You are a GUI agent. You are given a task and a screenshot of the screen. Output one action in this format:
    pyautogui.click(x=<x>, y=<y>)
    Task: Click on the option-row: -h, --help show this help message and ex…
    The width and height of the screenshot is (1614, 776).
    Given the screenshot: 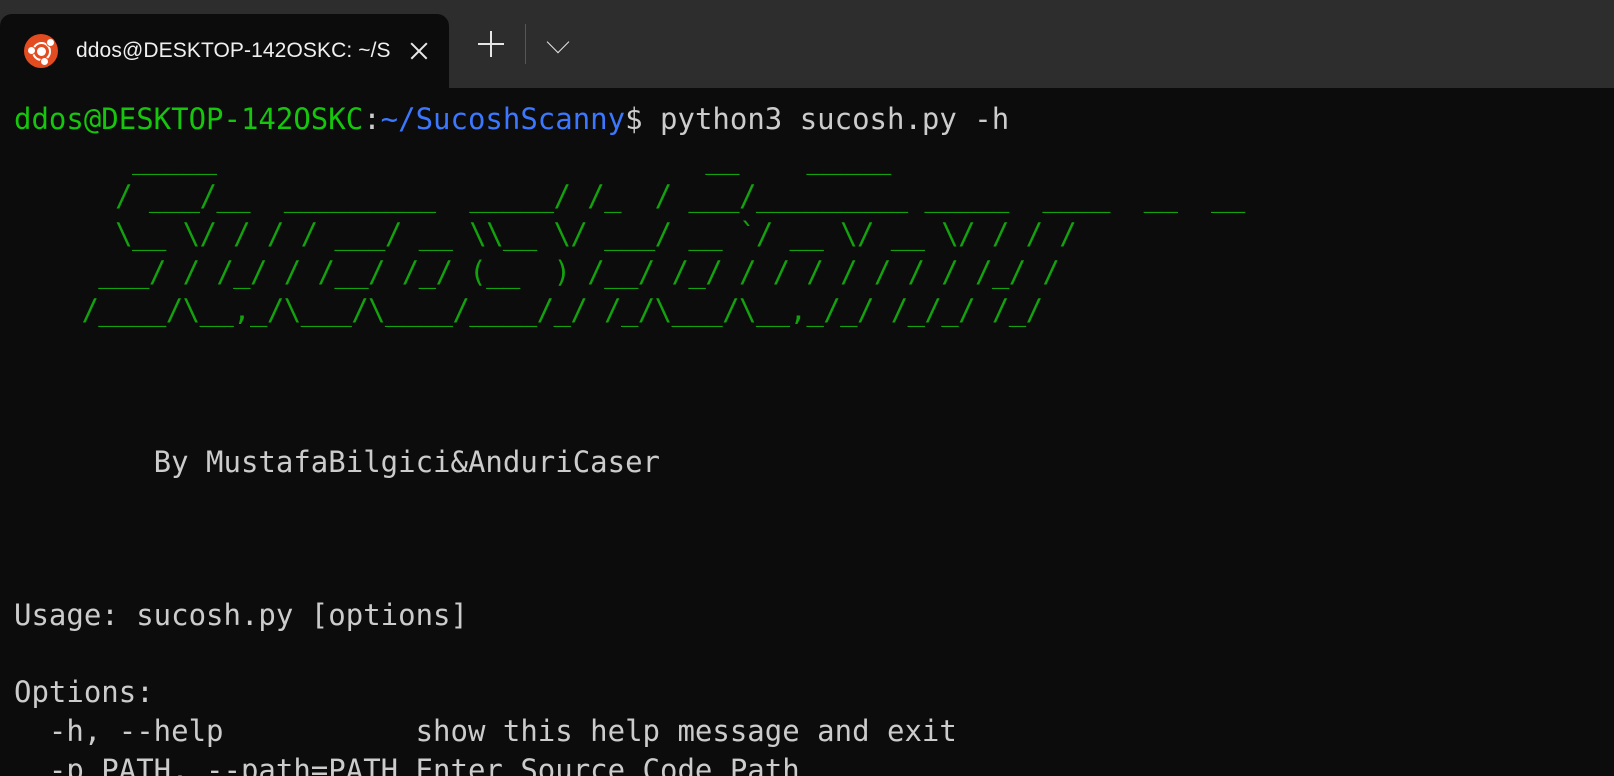 What is the action you would take?
    pyautogui.click(x=814, y=731)
    